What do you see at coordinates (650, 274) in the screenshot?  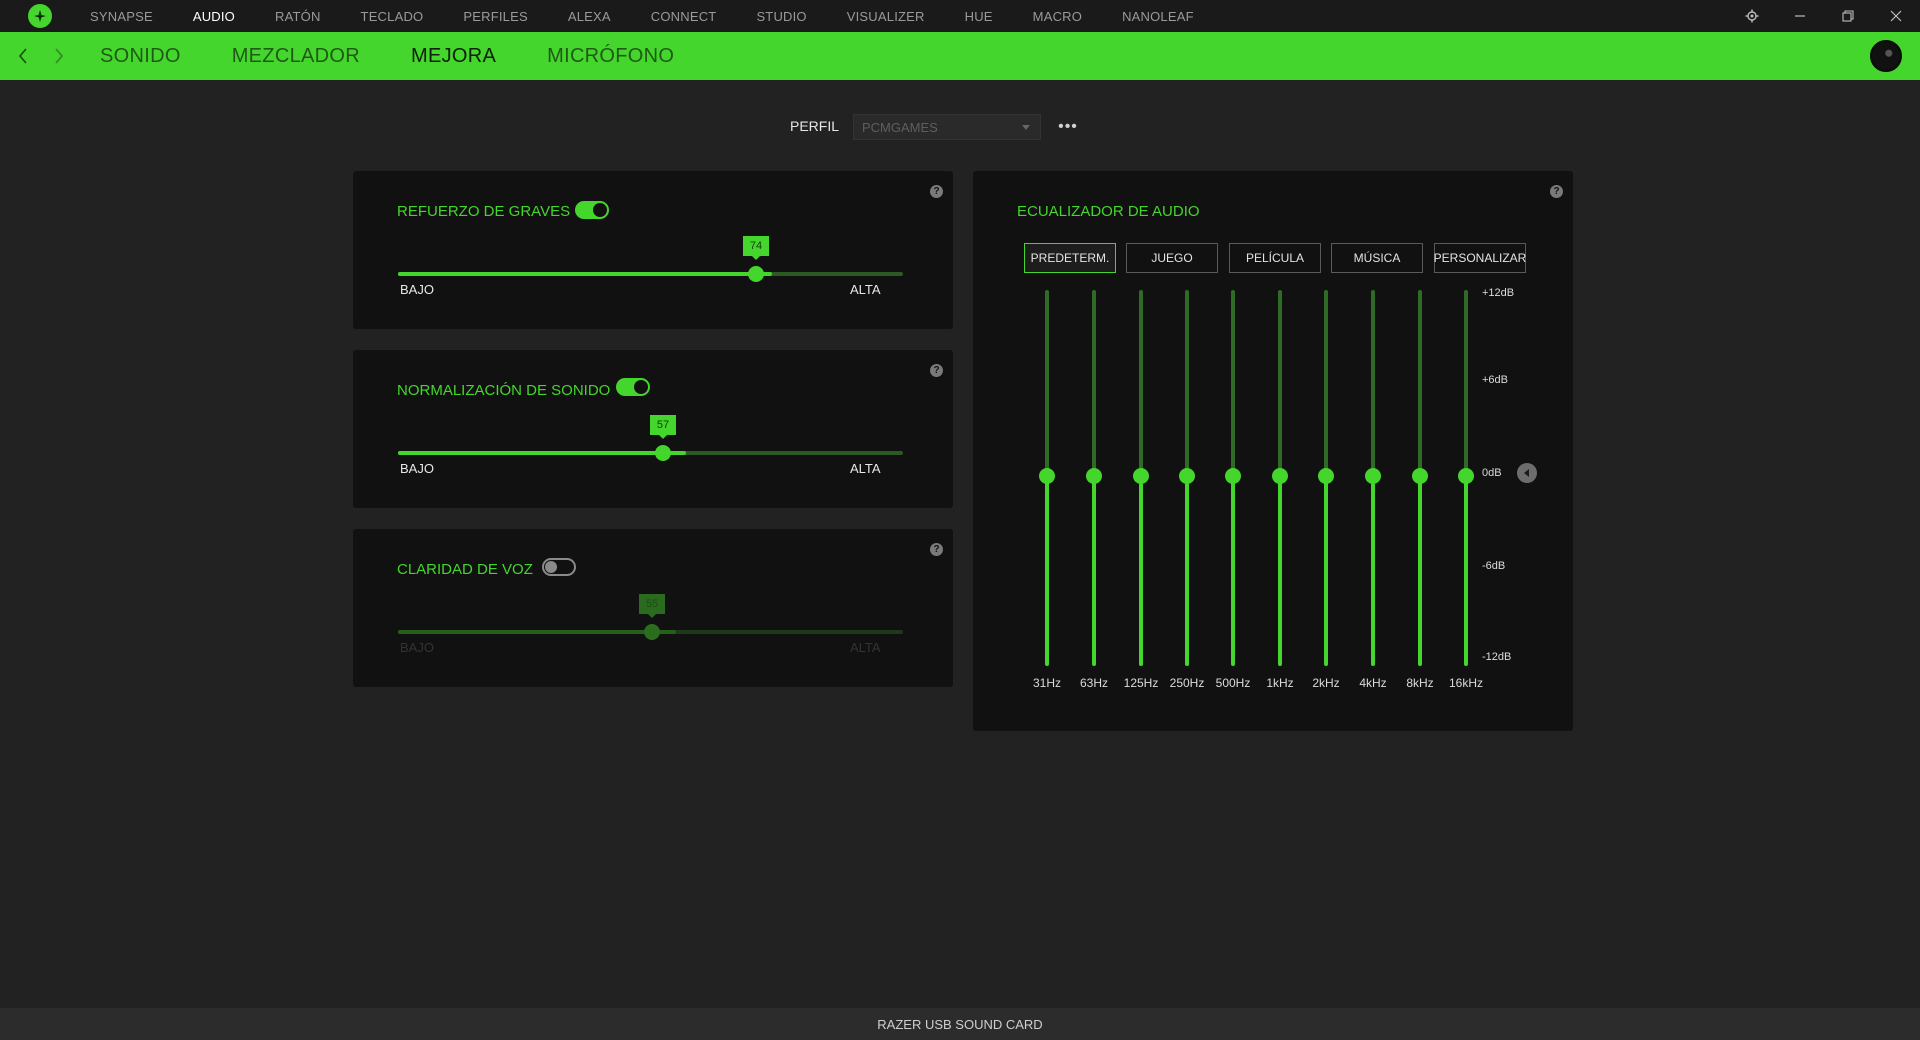 I see `bass-boost-slider-track` at bounding box center [650, 274].